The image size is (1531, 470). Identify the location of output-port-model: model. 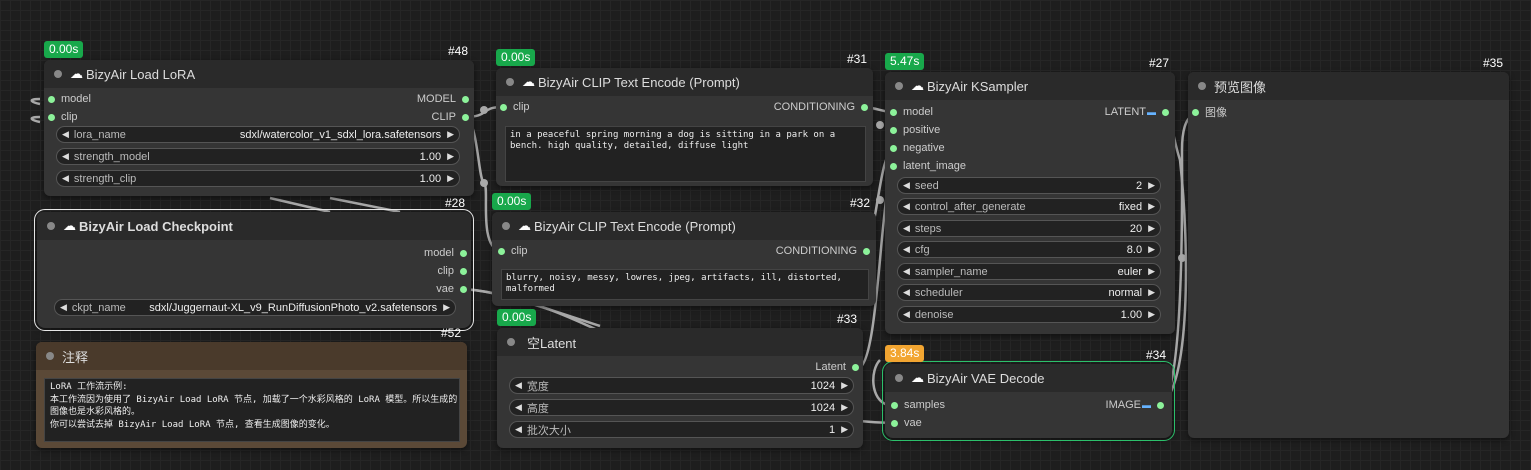
(445, 253).